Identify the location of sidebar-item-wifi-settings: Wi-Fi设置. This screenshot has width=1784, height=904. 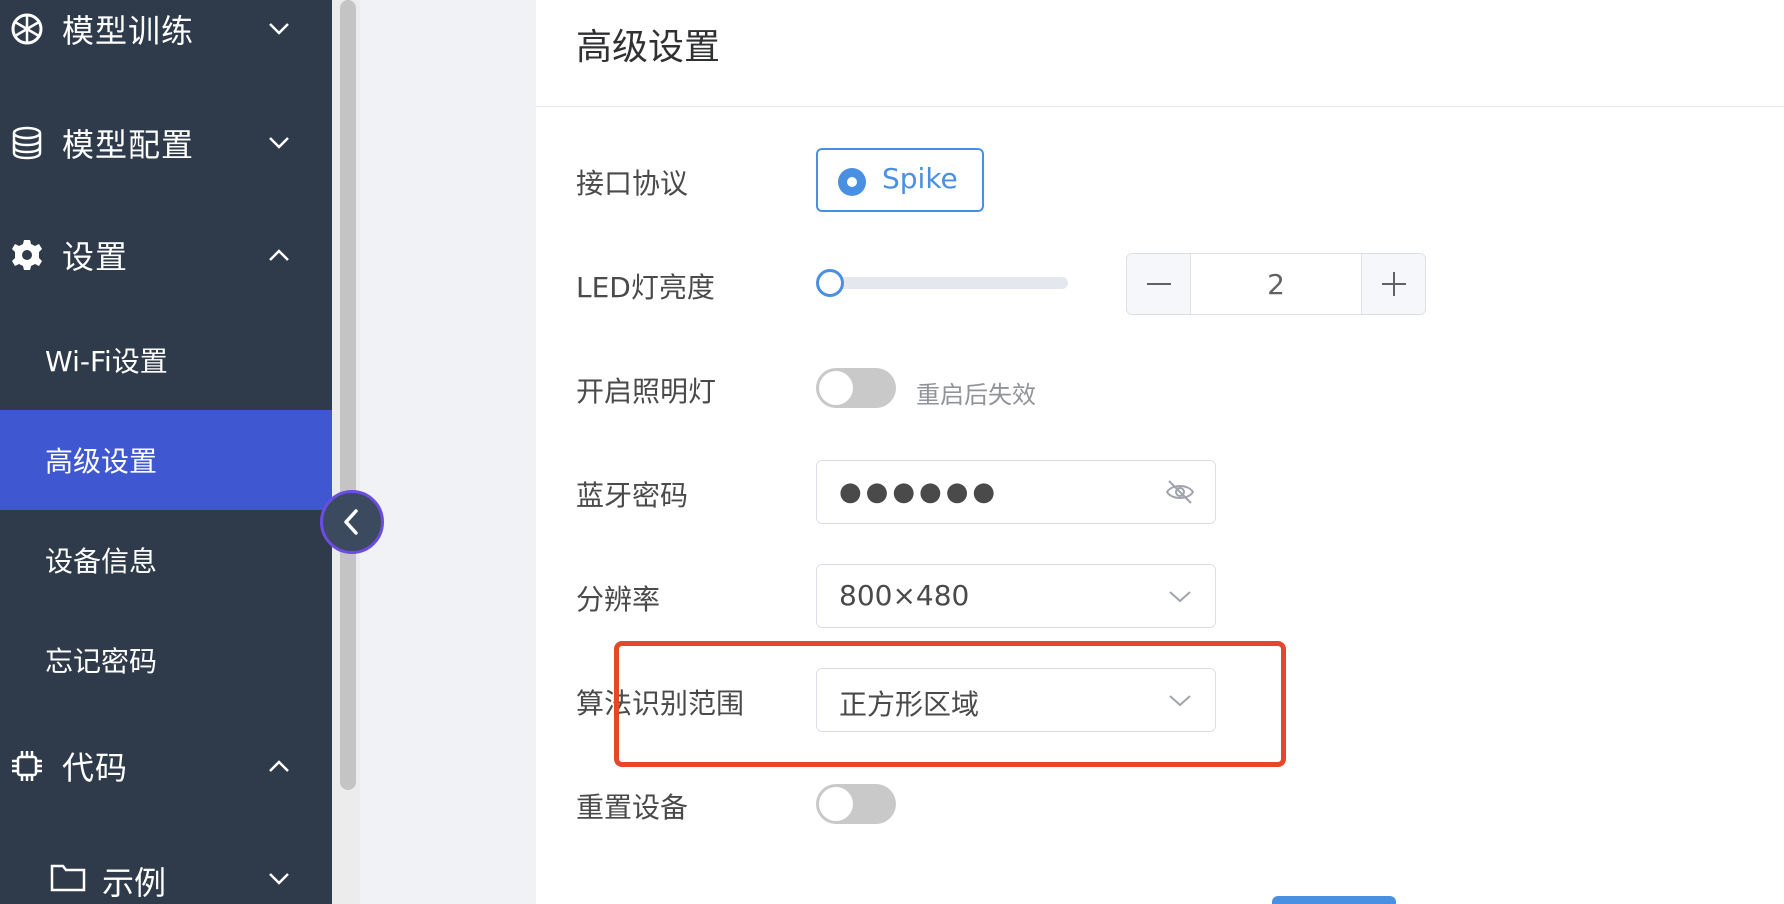
(166, 360).